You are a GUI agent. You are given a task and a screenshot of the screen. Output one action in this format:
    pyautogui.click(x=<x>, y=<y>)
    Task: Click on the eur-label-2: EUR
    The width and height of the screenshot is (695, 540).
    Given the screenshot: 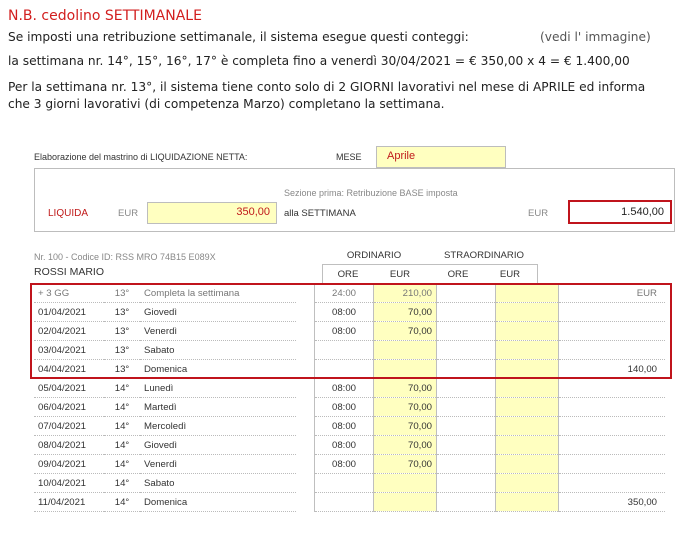 What is the action you would take?
    pyautogui.click(x=538, y=213)
    